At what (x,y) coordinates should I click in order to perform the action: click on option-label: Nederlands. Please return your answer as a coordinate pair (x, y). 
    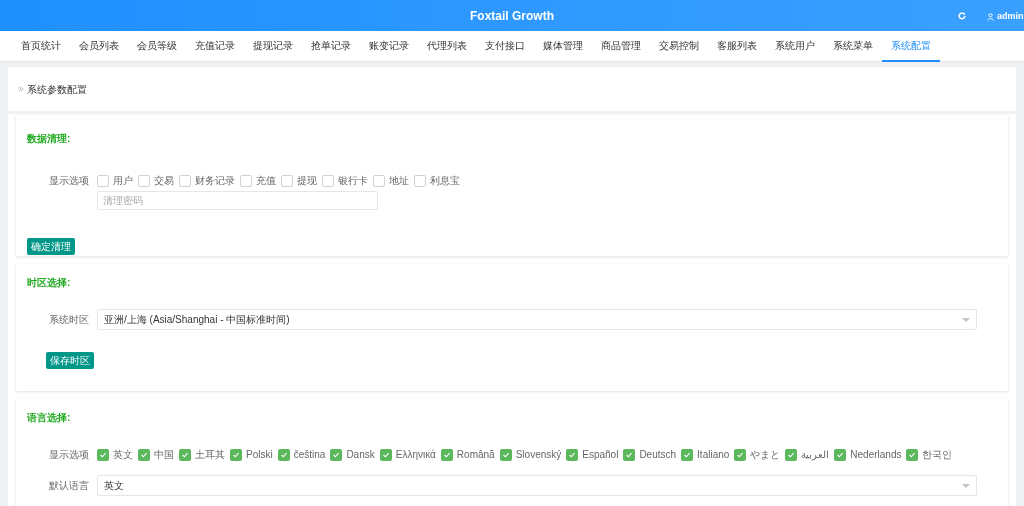
    Looking at the image, I should click on (876, 455).